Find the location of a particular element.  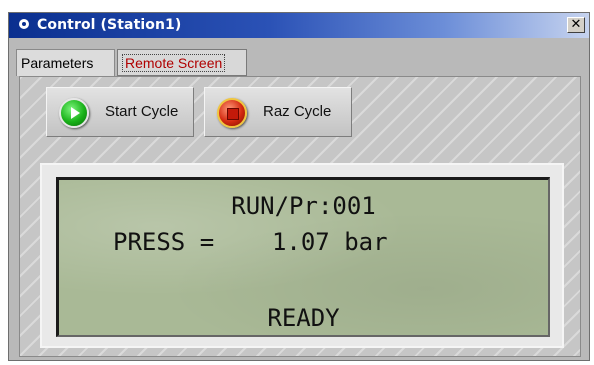

raz-cycle-label: Raz Cycle is located at coordinates (297, 111).